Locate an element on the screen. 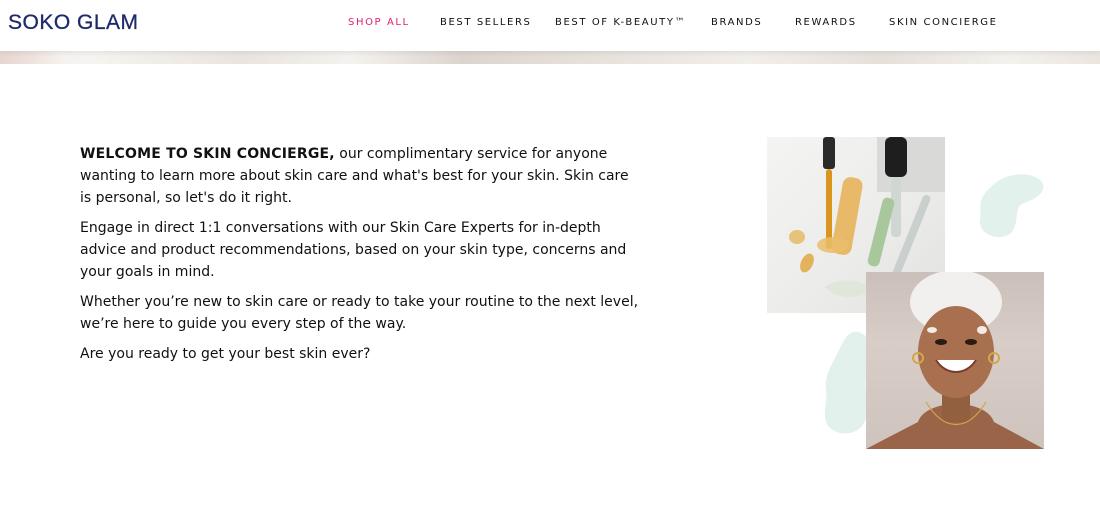 This screenshot has width=1100, height=506. nav-brands: BRANDS is located at coordinates (736, 22).